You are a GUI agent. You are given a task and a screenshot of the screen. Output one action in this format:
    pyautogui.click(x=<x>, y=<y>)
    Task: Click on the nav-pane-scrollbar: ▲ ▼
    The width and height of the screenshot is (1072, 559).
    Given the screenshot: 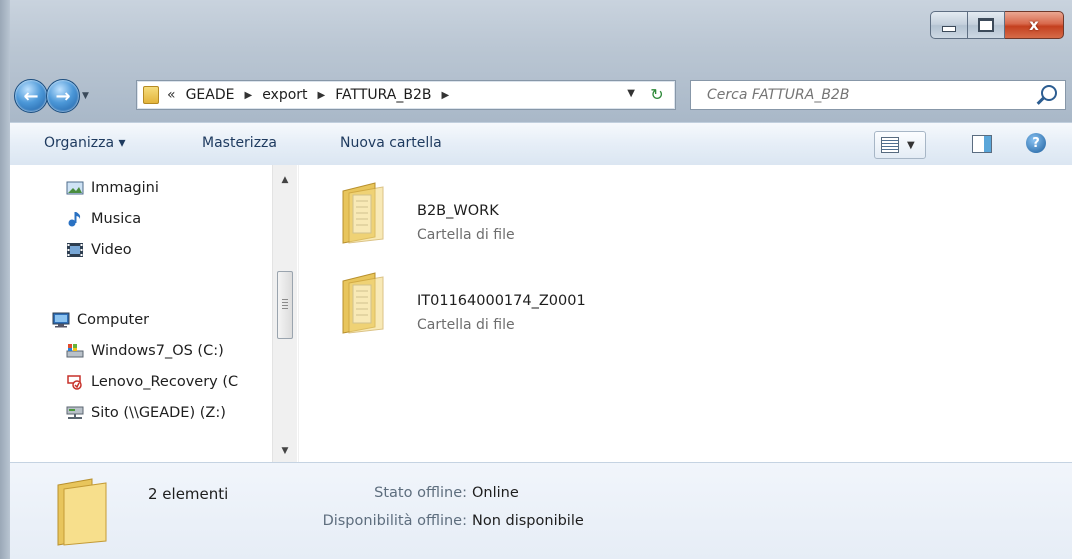 What is the action you would take?
    pyautogui.click(x=284, y=313)
    